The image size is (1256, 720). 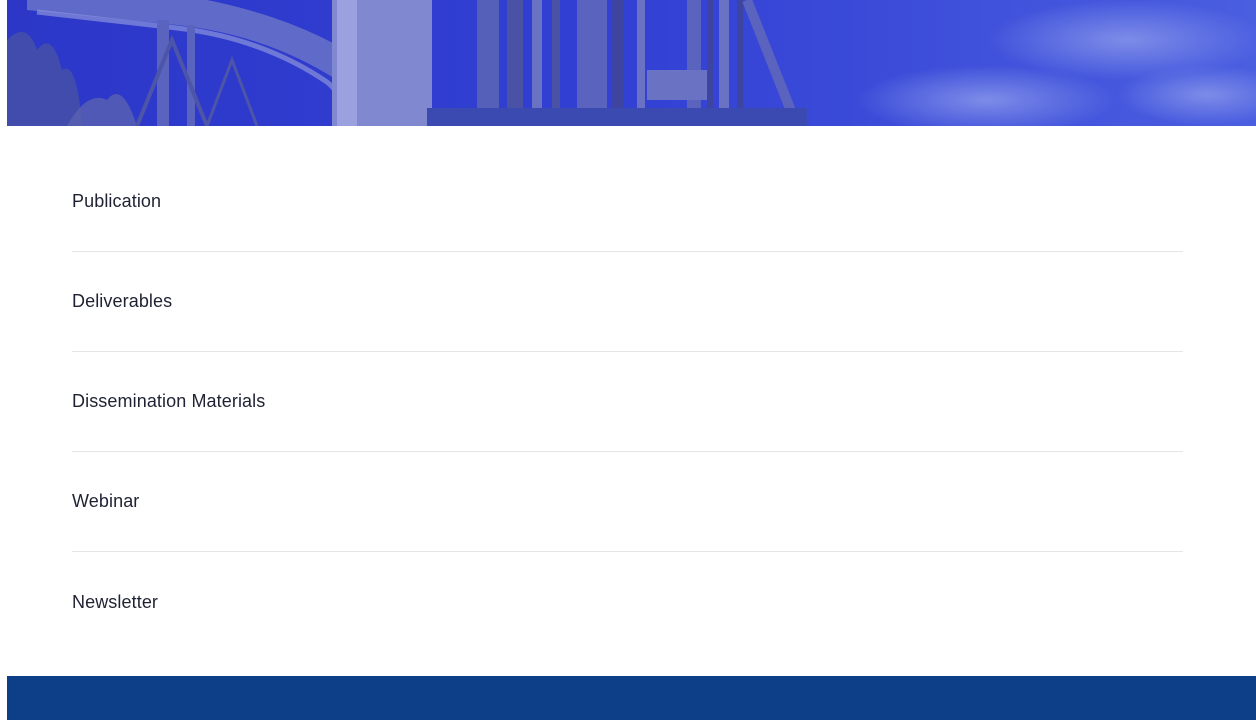 I want to click on footer-bar, so click(x=631, y=698).